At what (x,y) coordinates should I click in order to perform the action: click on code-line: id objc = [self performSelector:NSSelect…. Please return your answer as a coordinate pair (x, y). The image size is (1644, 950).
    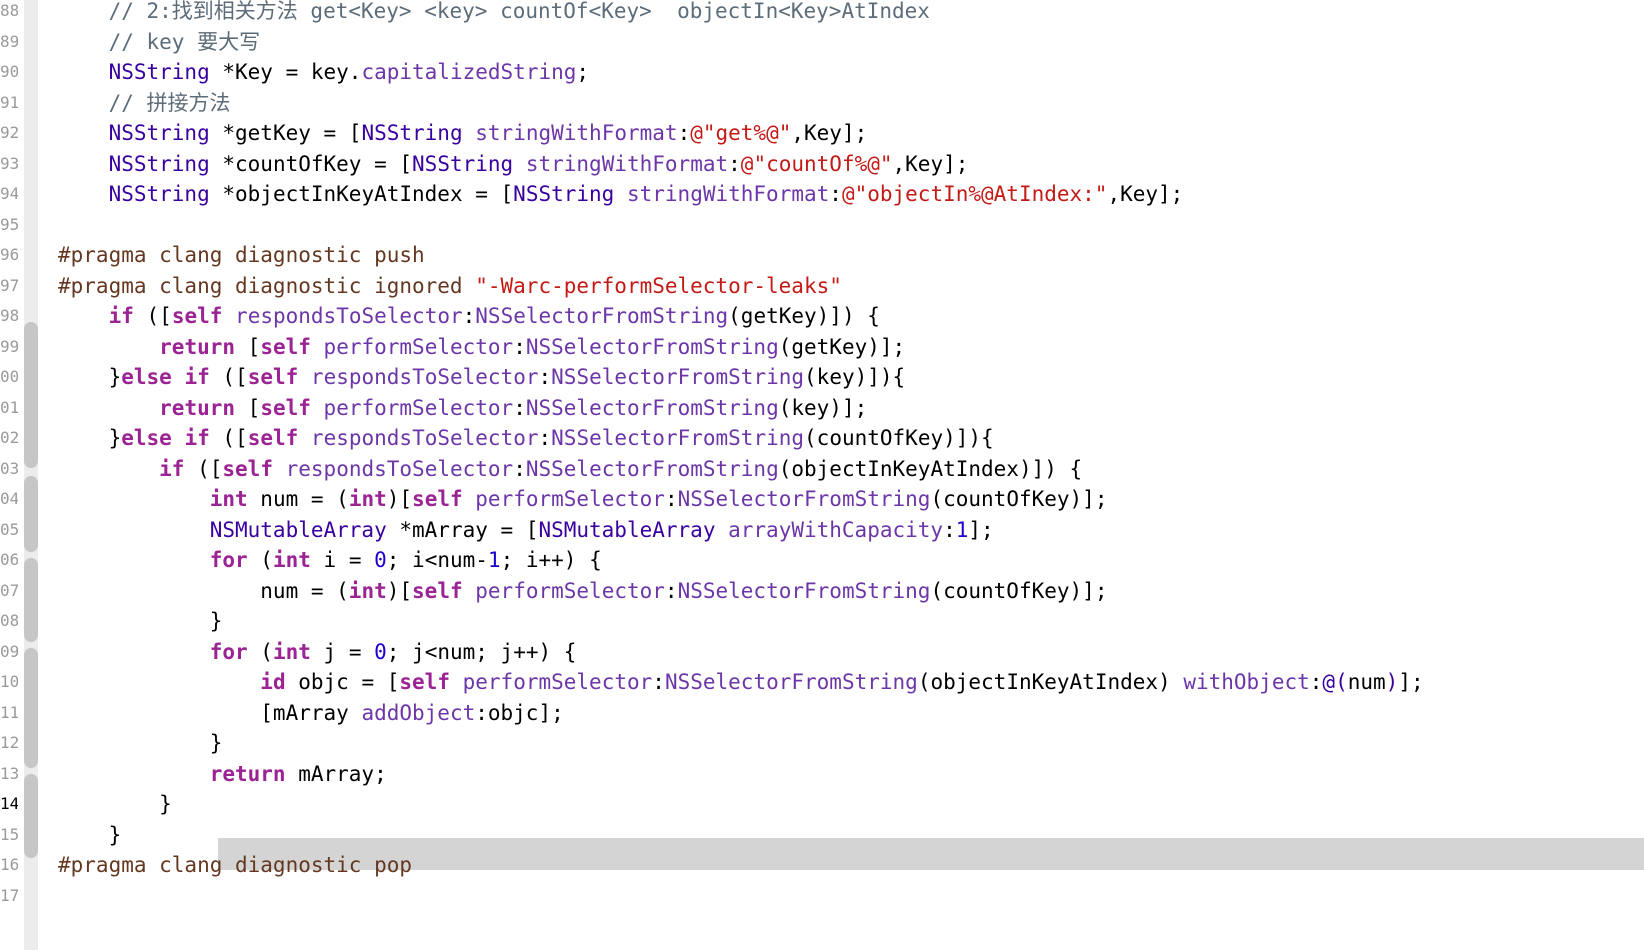
    Looking at the image, I should click on (740, 682).